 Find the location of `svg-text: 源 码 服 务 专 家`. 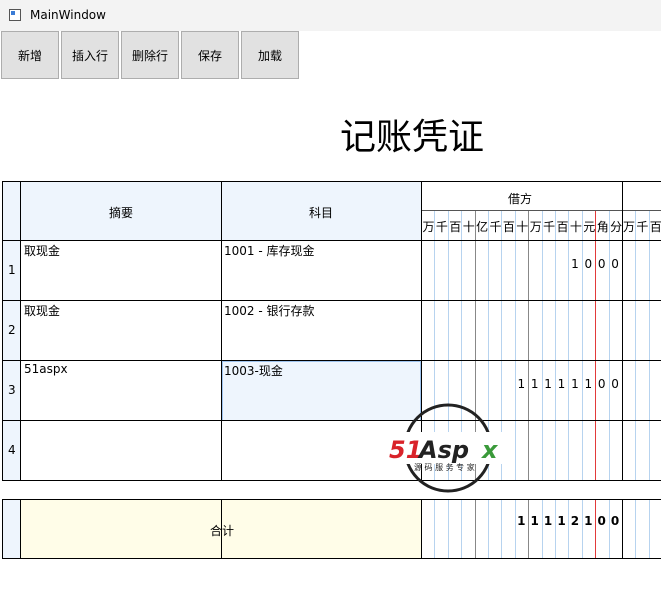

svg-text: 源 码 服 务 专 家 is located at coordinates (444, 467).